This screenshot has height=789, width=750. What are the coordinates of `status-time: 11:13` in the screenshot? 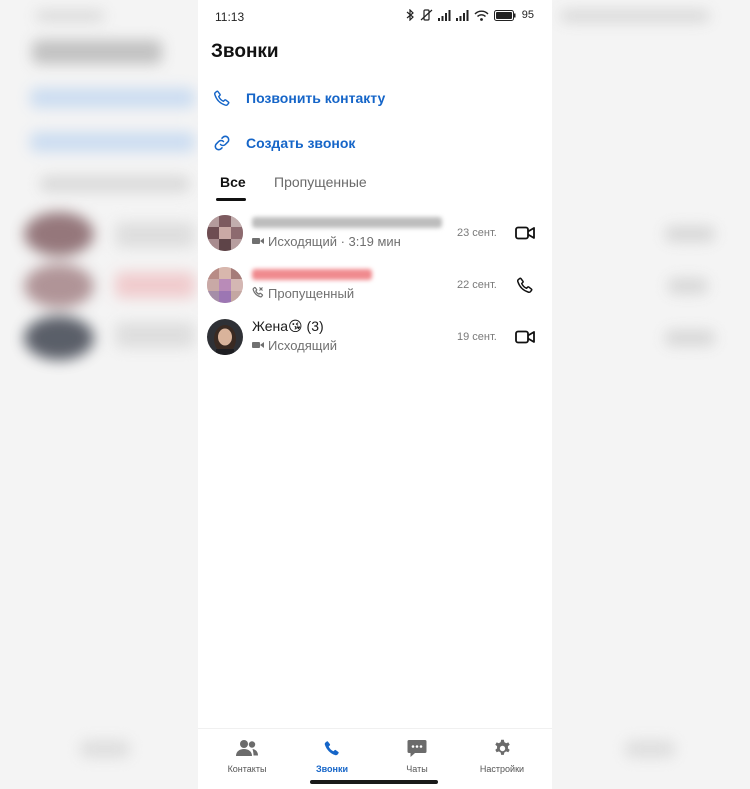 It's located at (230, 17).